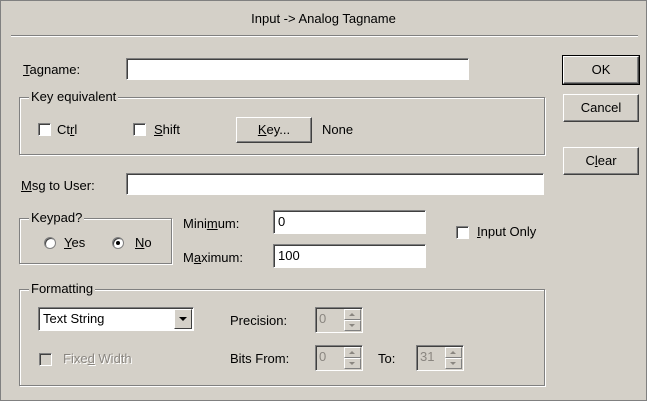 The image size is (647, 401). What do you see at coordinates (74, 318) in the screenshot?
I see `format-select-value: Text String` at bounding box center [74, 318].